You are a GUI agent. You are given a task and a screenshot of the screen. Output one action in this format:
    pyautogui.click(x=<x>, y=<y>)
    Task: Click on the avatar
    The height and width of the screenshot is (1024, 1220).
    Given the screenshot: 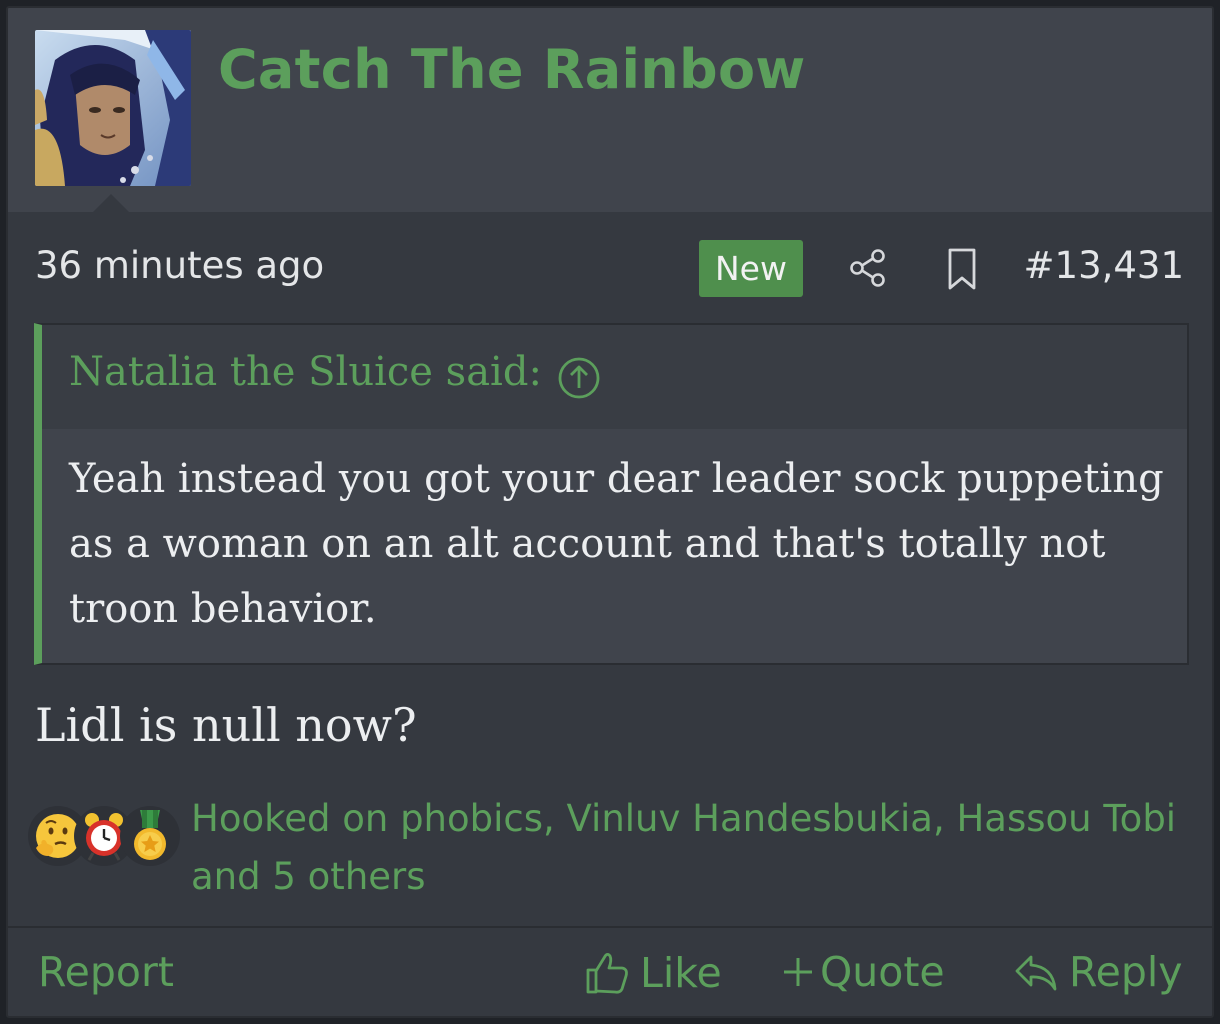 What is the action you would take?
    pyautogui.click(x=113, y=108)
    